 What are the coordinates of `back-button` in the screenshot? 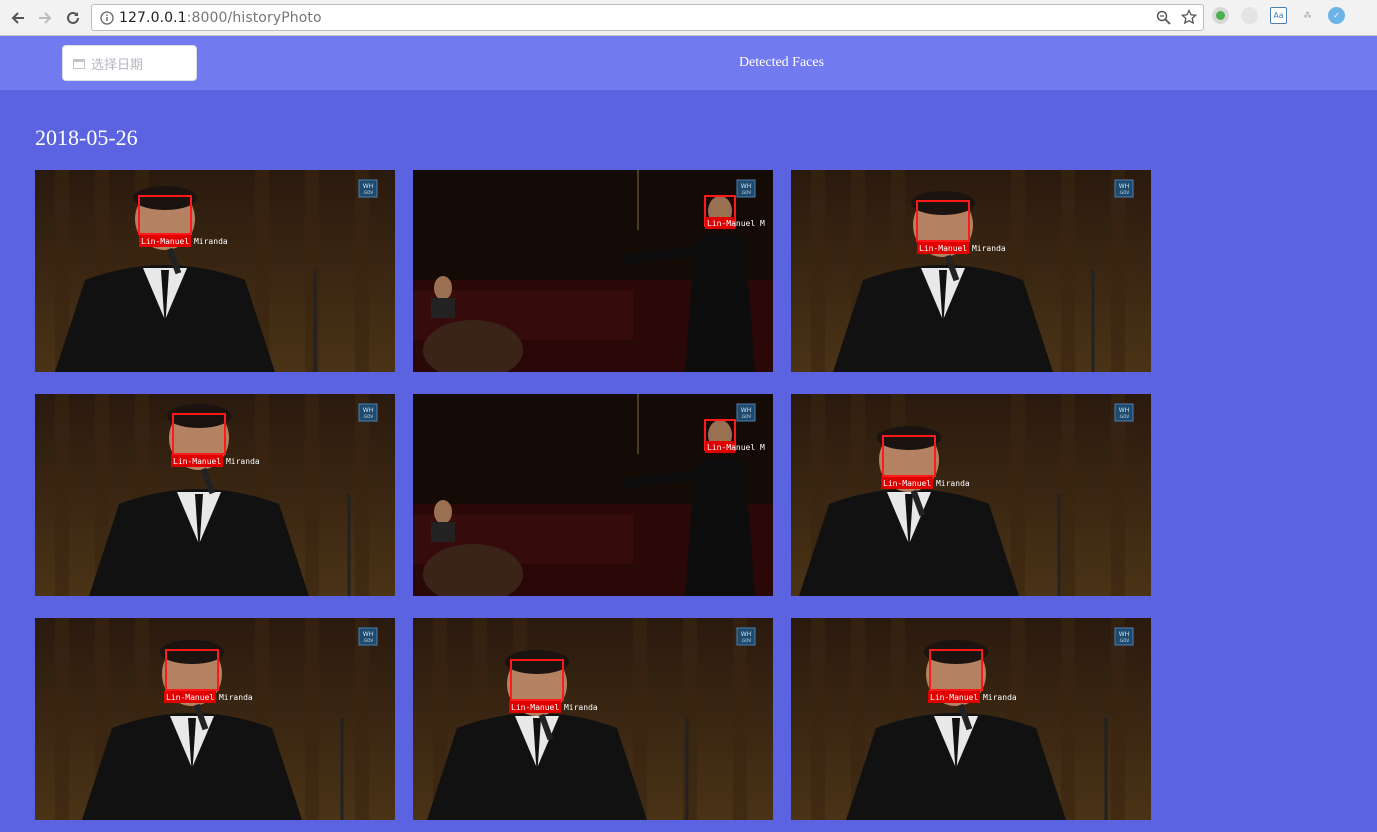 It's located at (18, 18).